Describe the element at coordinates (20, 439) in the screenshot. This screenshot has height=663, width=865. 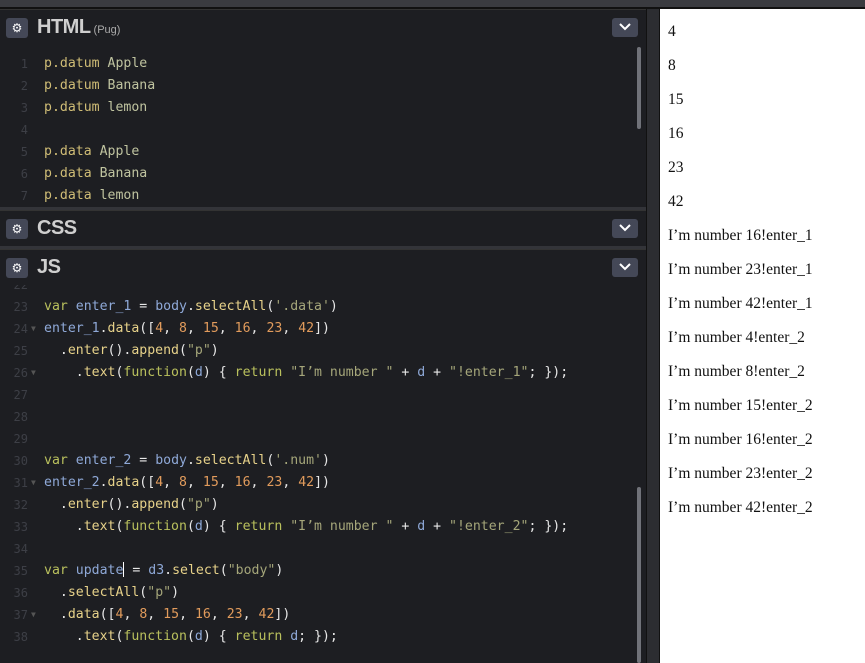
I see `line-number: 29` at that location.